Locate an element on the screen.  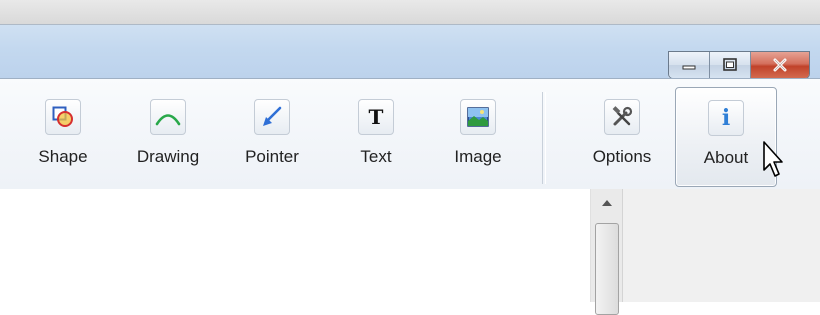
window-caption-buttons is located at coordinates (739, 65).